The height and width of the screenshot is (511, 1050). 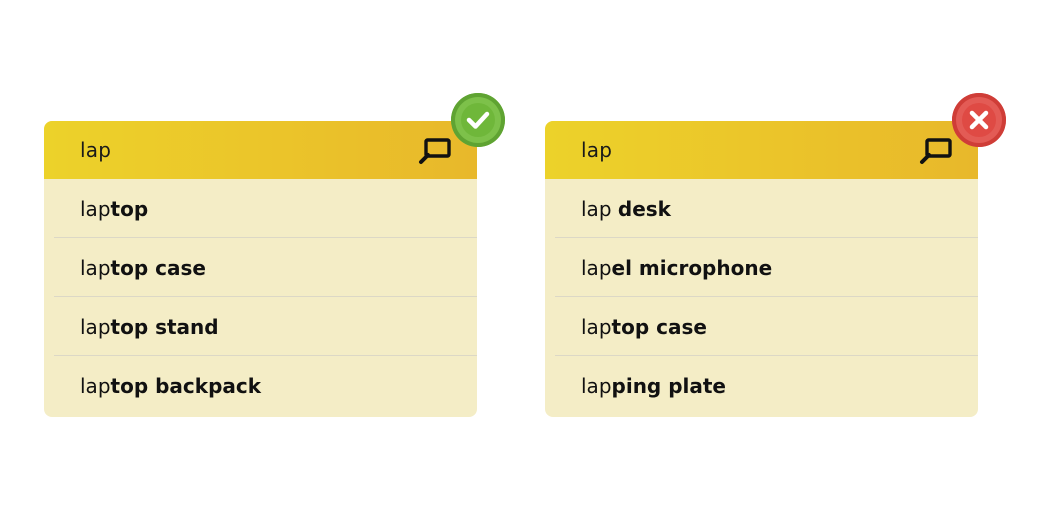 I want to click on correct-badge, so click(x=478, y=120).